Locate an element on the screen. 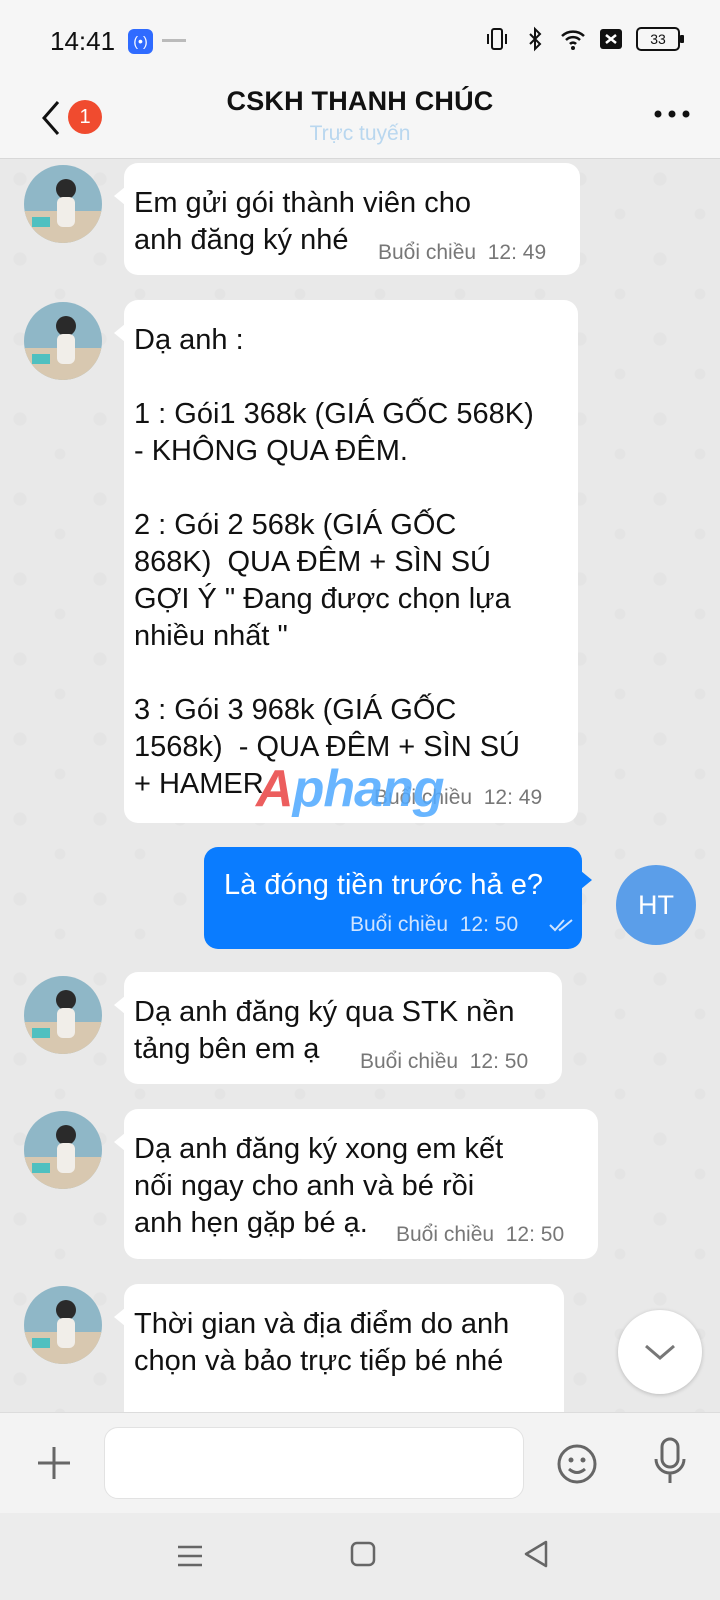  status-bar: 14:41 (•) 33 is located at coordinates (360, 41).